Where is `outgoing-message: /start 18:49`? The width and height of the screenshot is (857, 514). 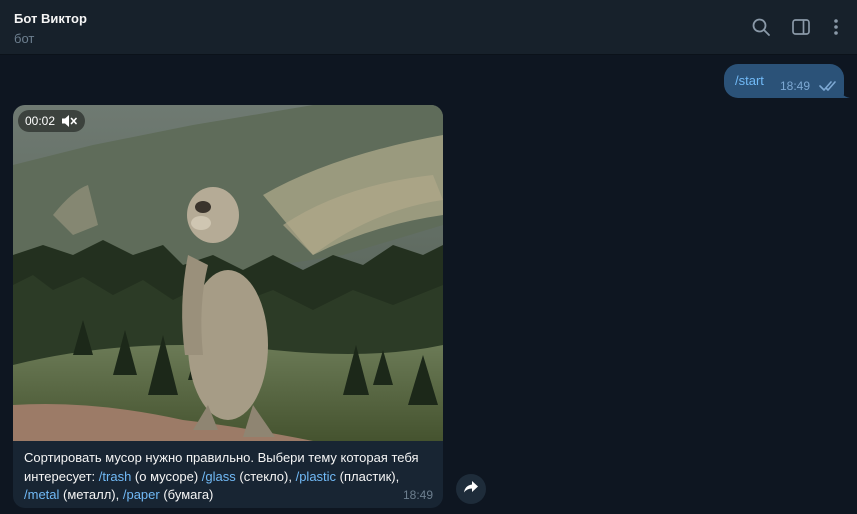
outgoing-message: /start 18:49 is located at coordinates (784, 81).